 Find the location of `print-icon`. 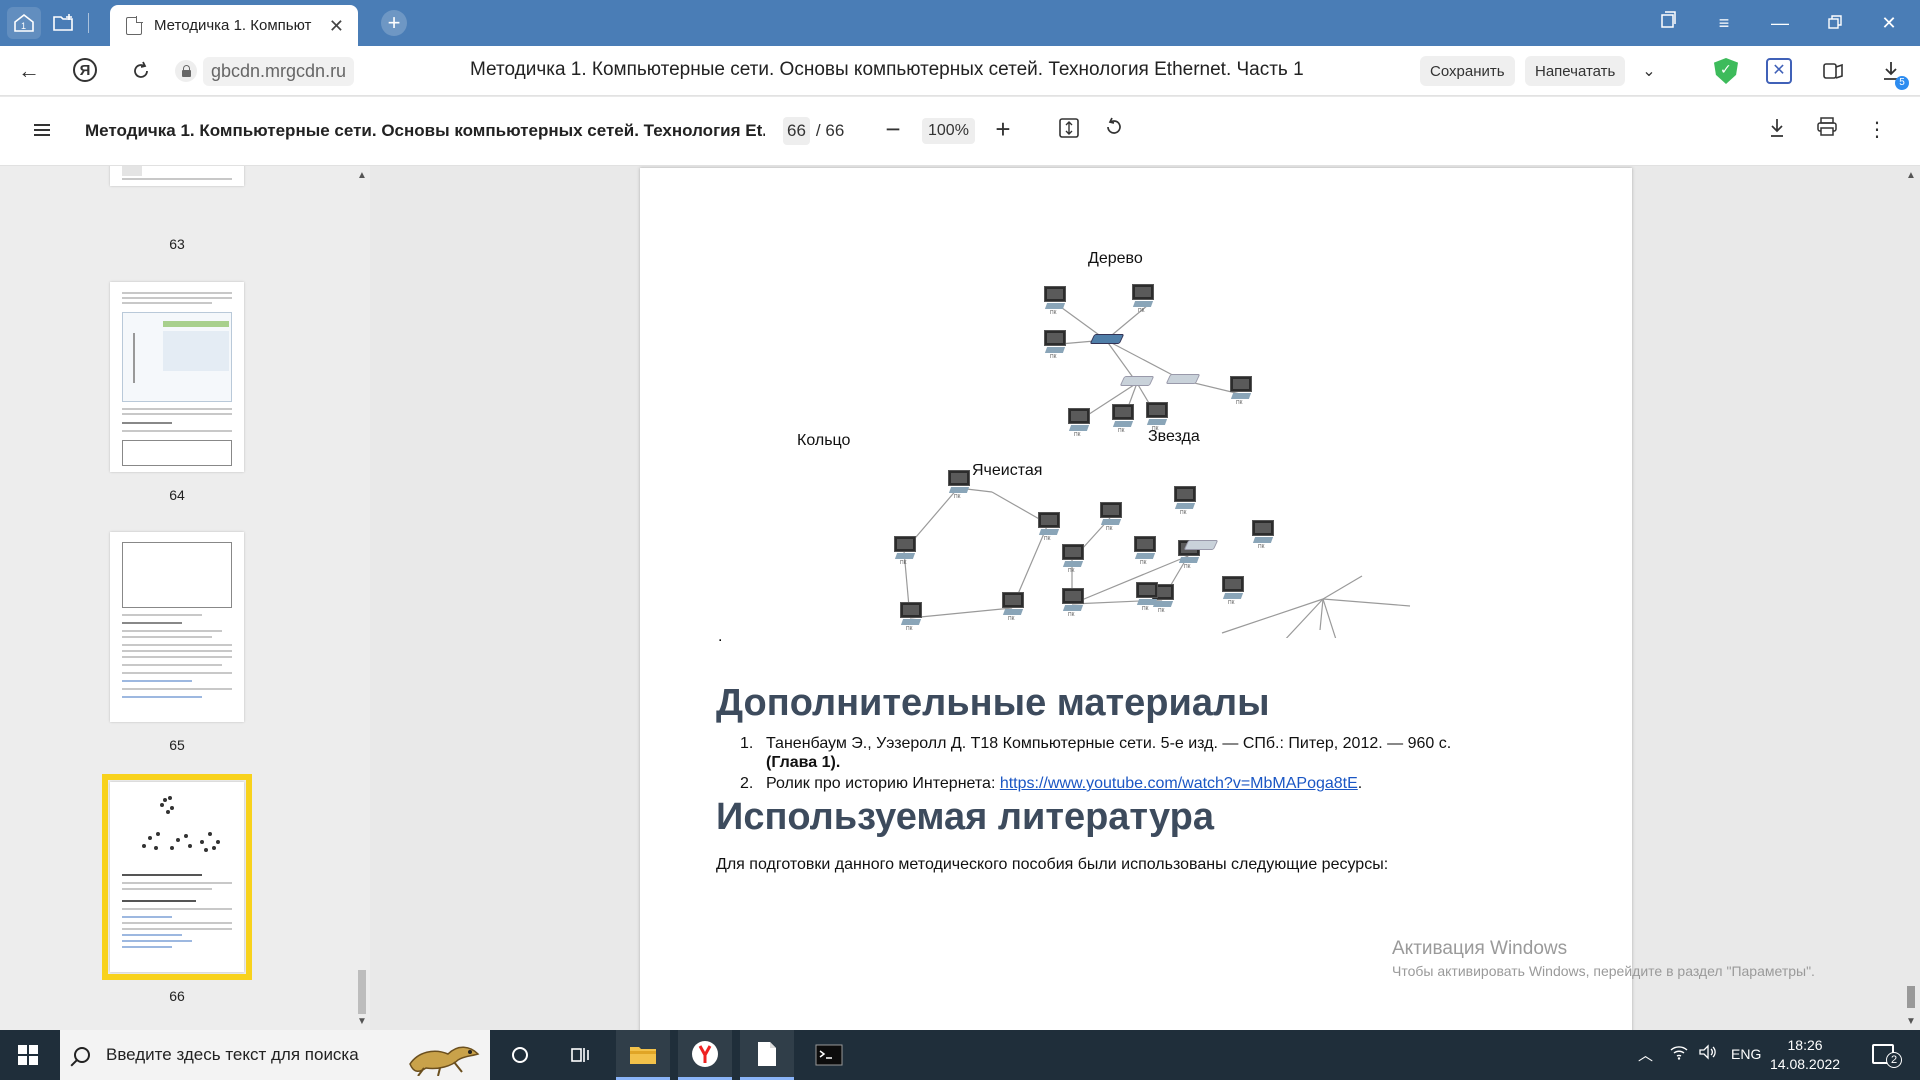

print-icon is located at coordinates (1827, 130).